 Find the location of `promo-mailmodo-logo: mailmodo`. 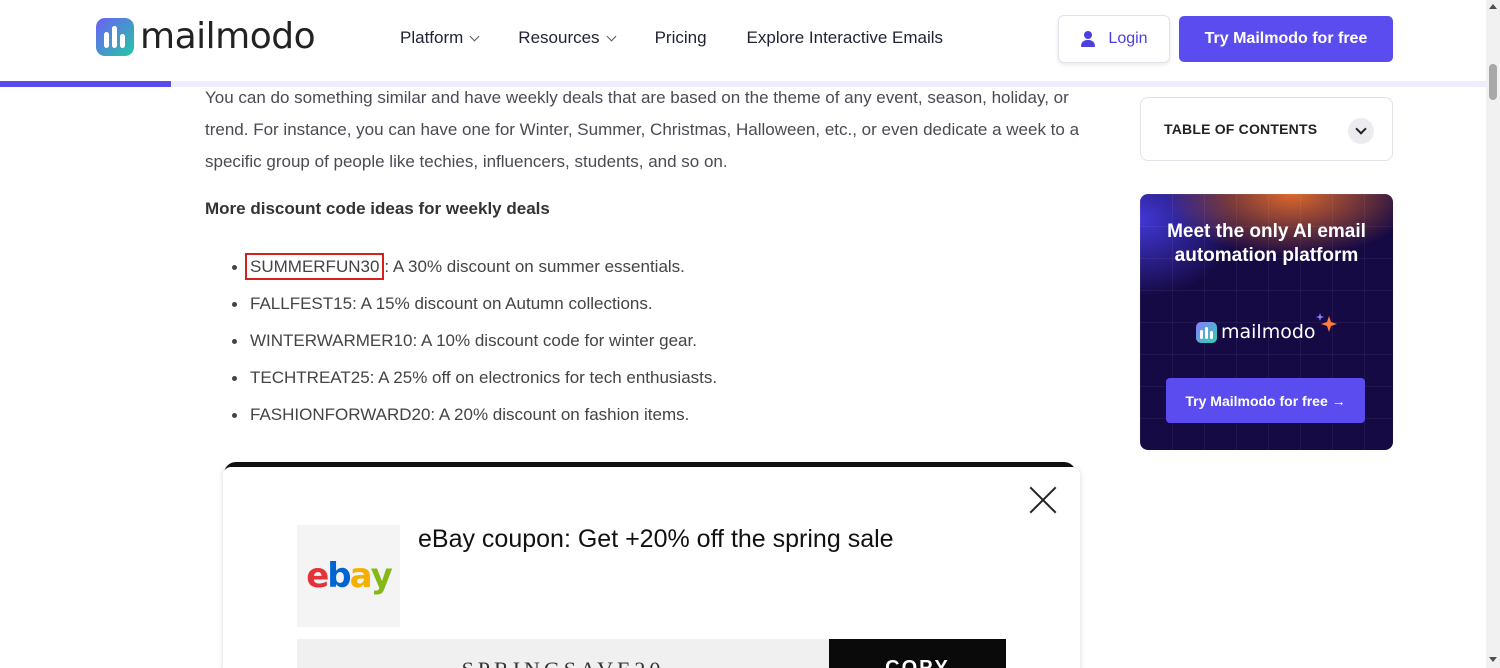

promo-mailmodo-logo: mailmodo is located at coordinates (1256, 332).